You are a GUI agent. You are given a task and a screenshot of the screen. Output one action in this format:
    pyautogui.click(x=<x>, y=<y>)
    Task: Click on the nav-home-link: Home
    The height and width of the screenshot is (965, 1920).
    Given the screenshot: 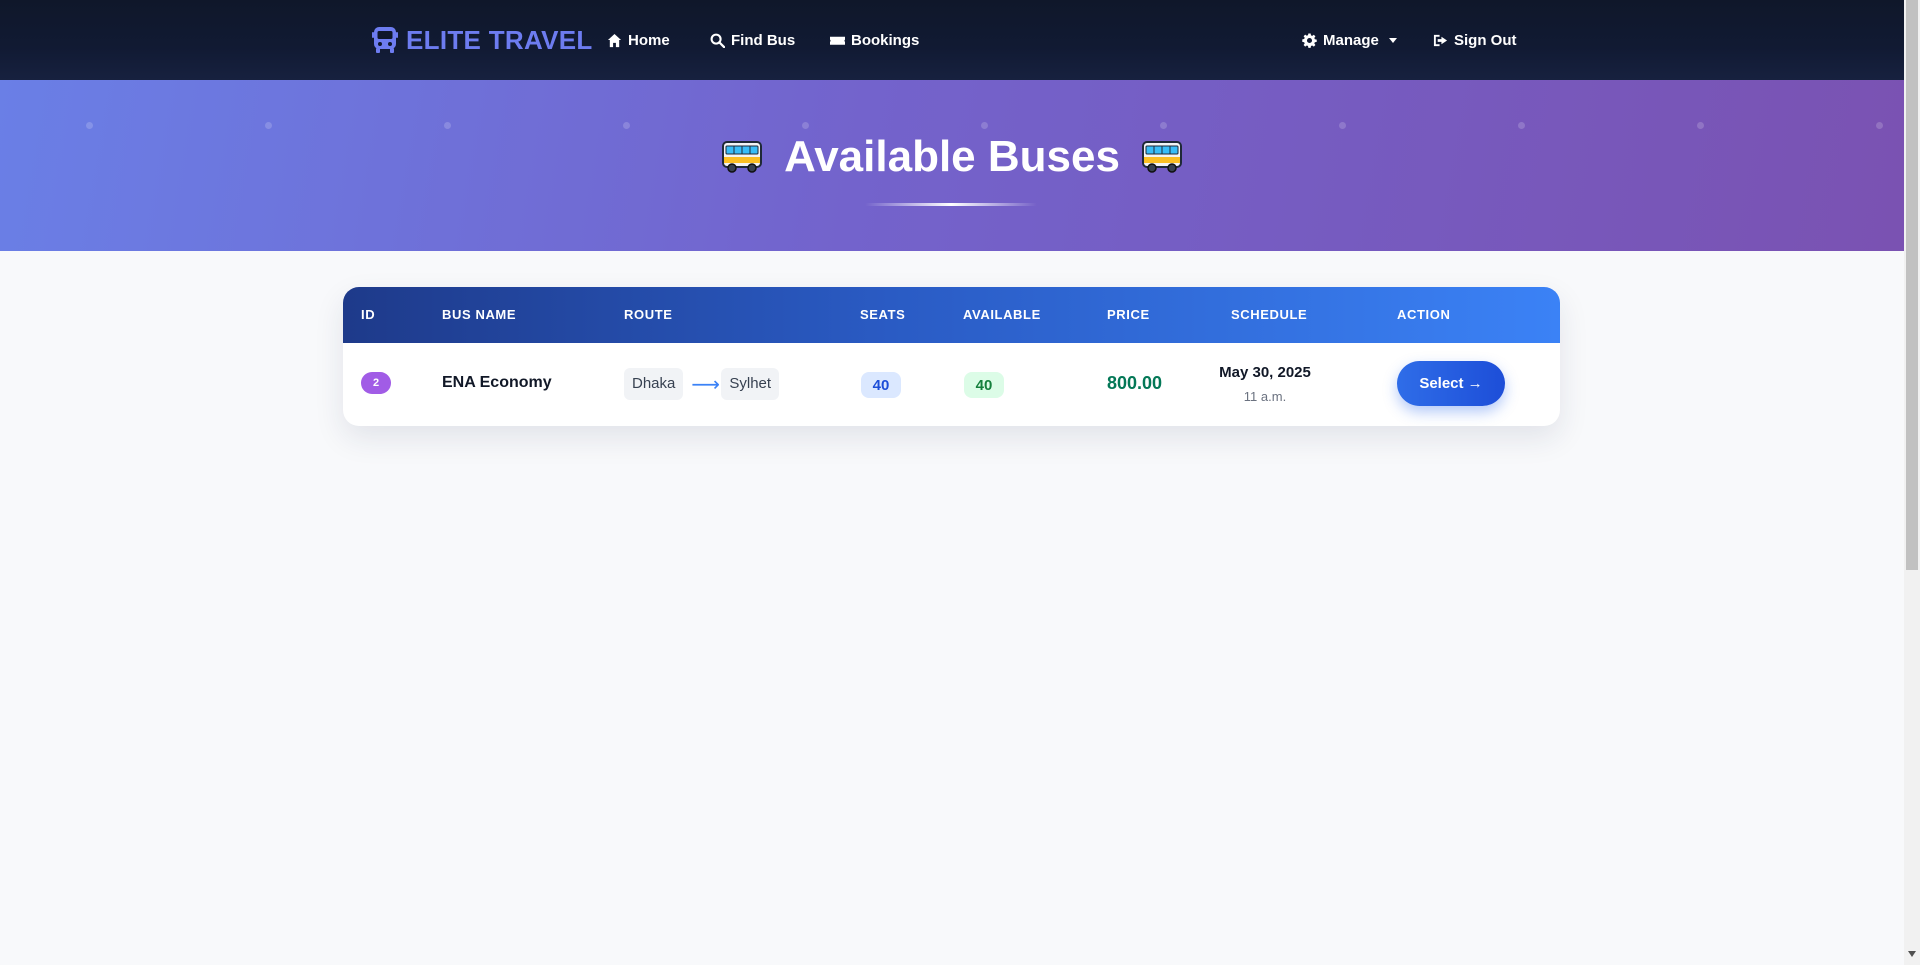 What is the action you would take?
    pyautogui.click(x=638, y=40)
    